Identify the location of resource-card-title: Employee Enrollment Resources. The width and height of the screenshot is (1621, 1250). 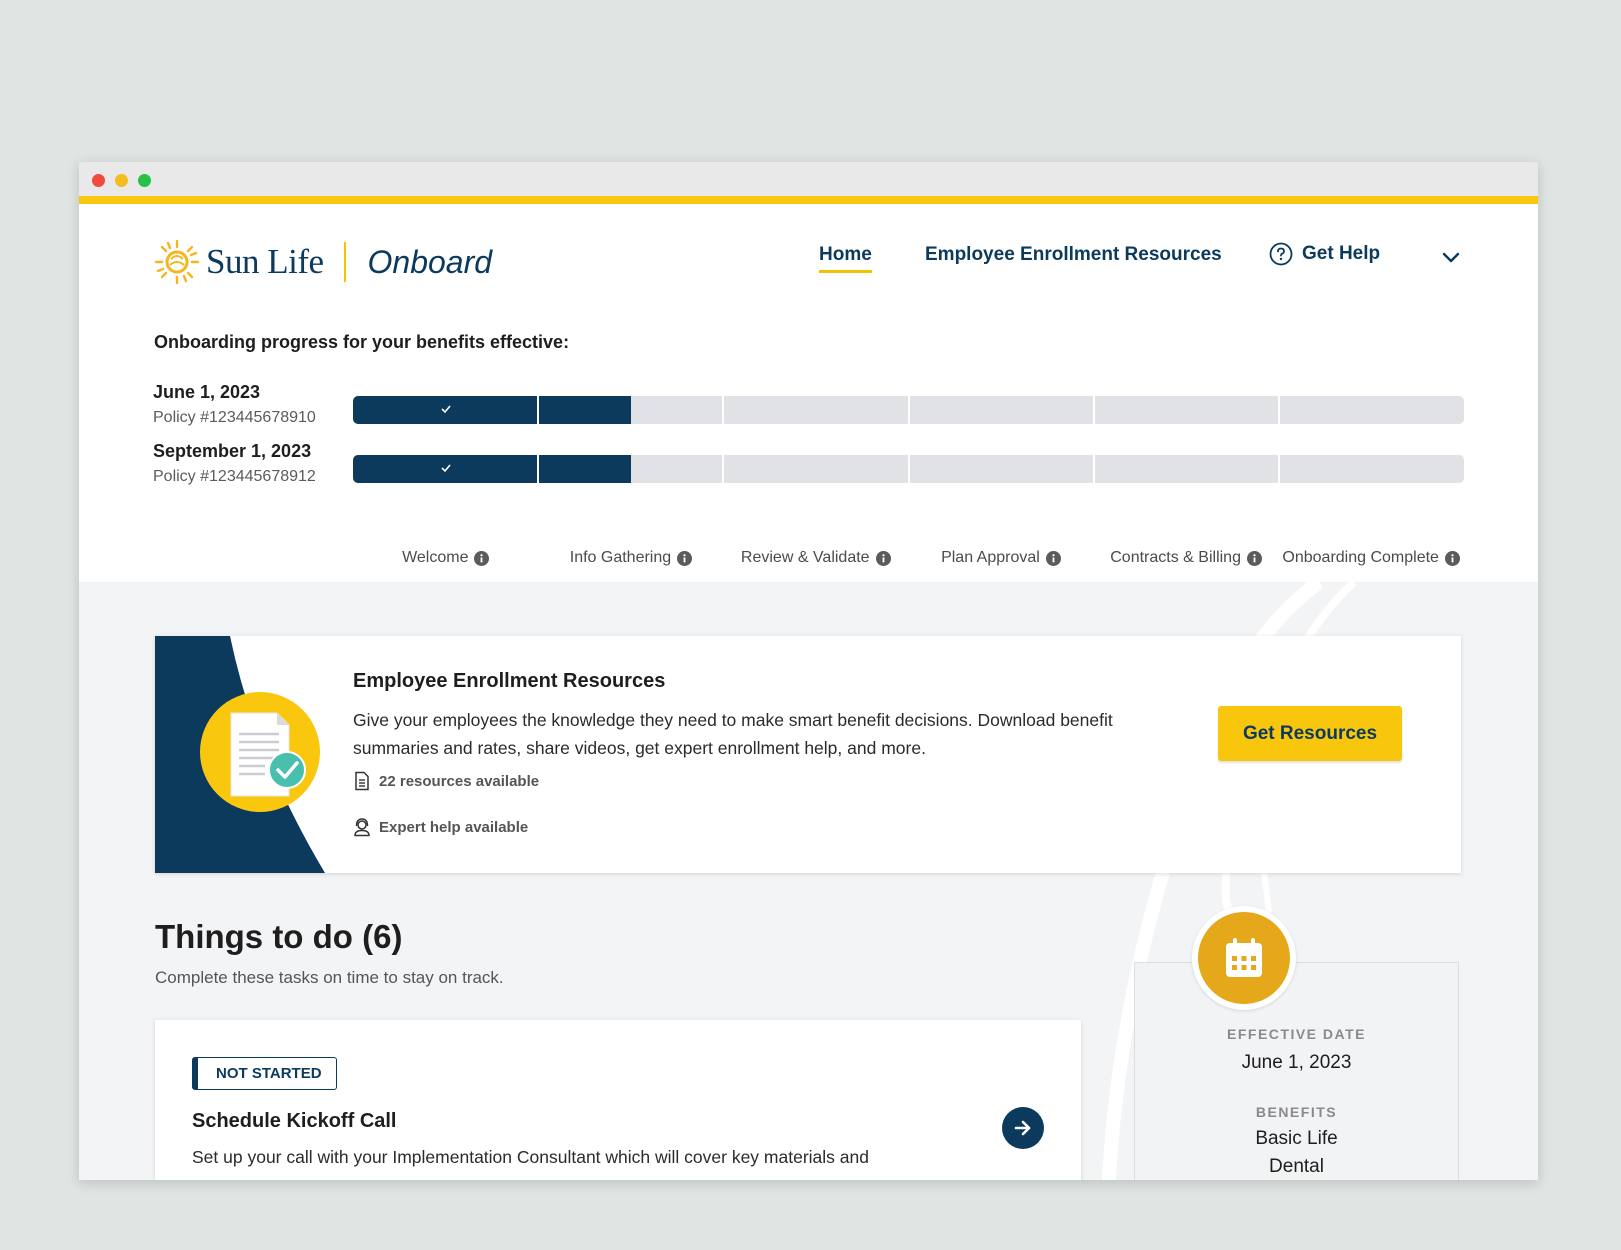
(509, 681).